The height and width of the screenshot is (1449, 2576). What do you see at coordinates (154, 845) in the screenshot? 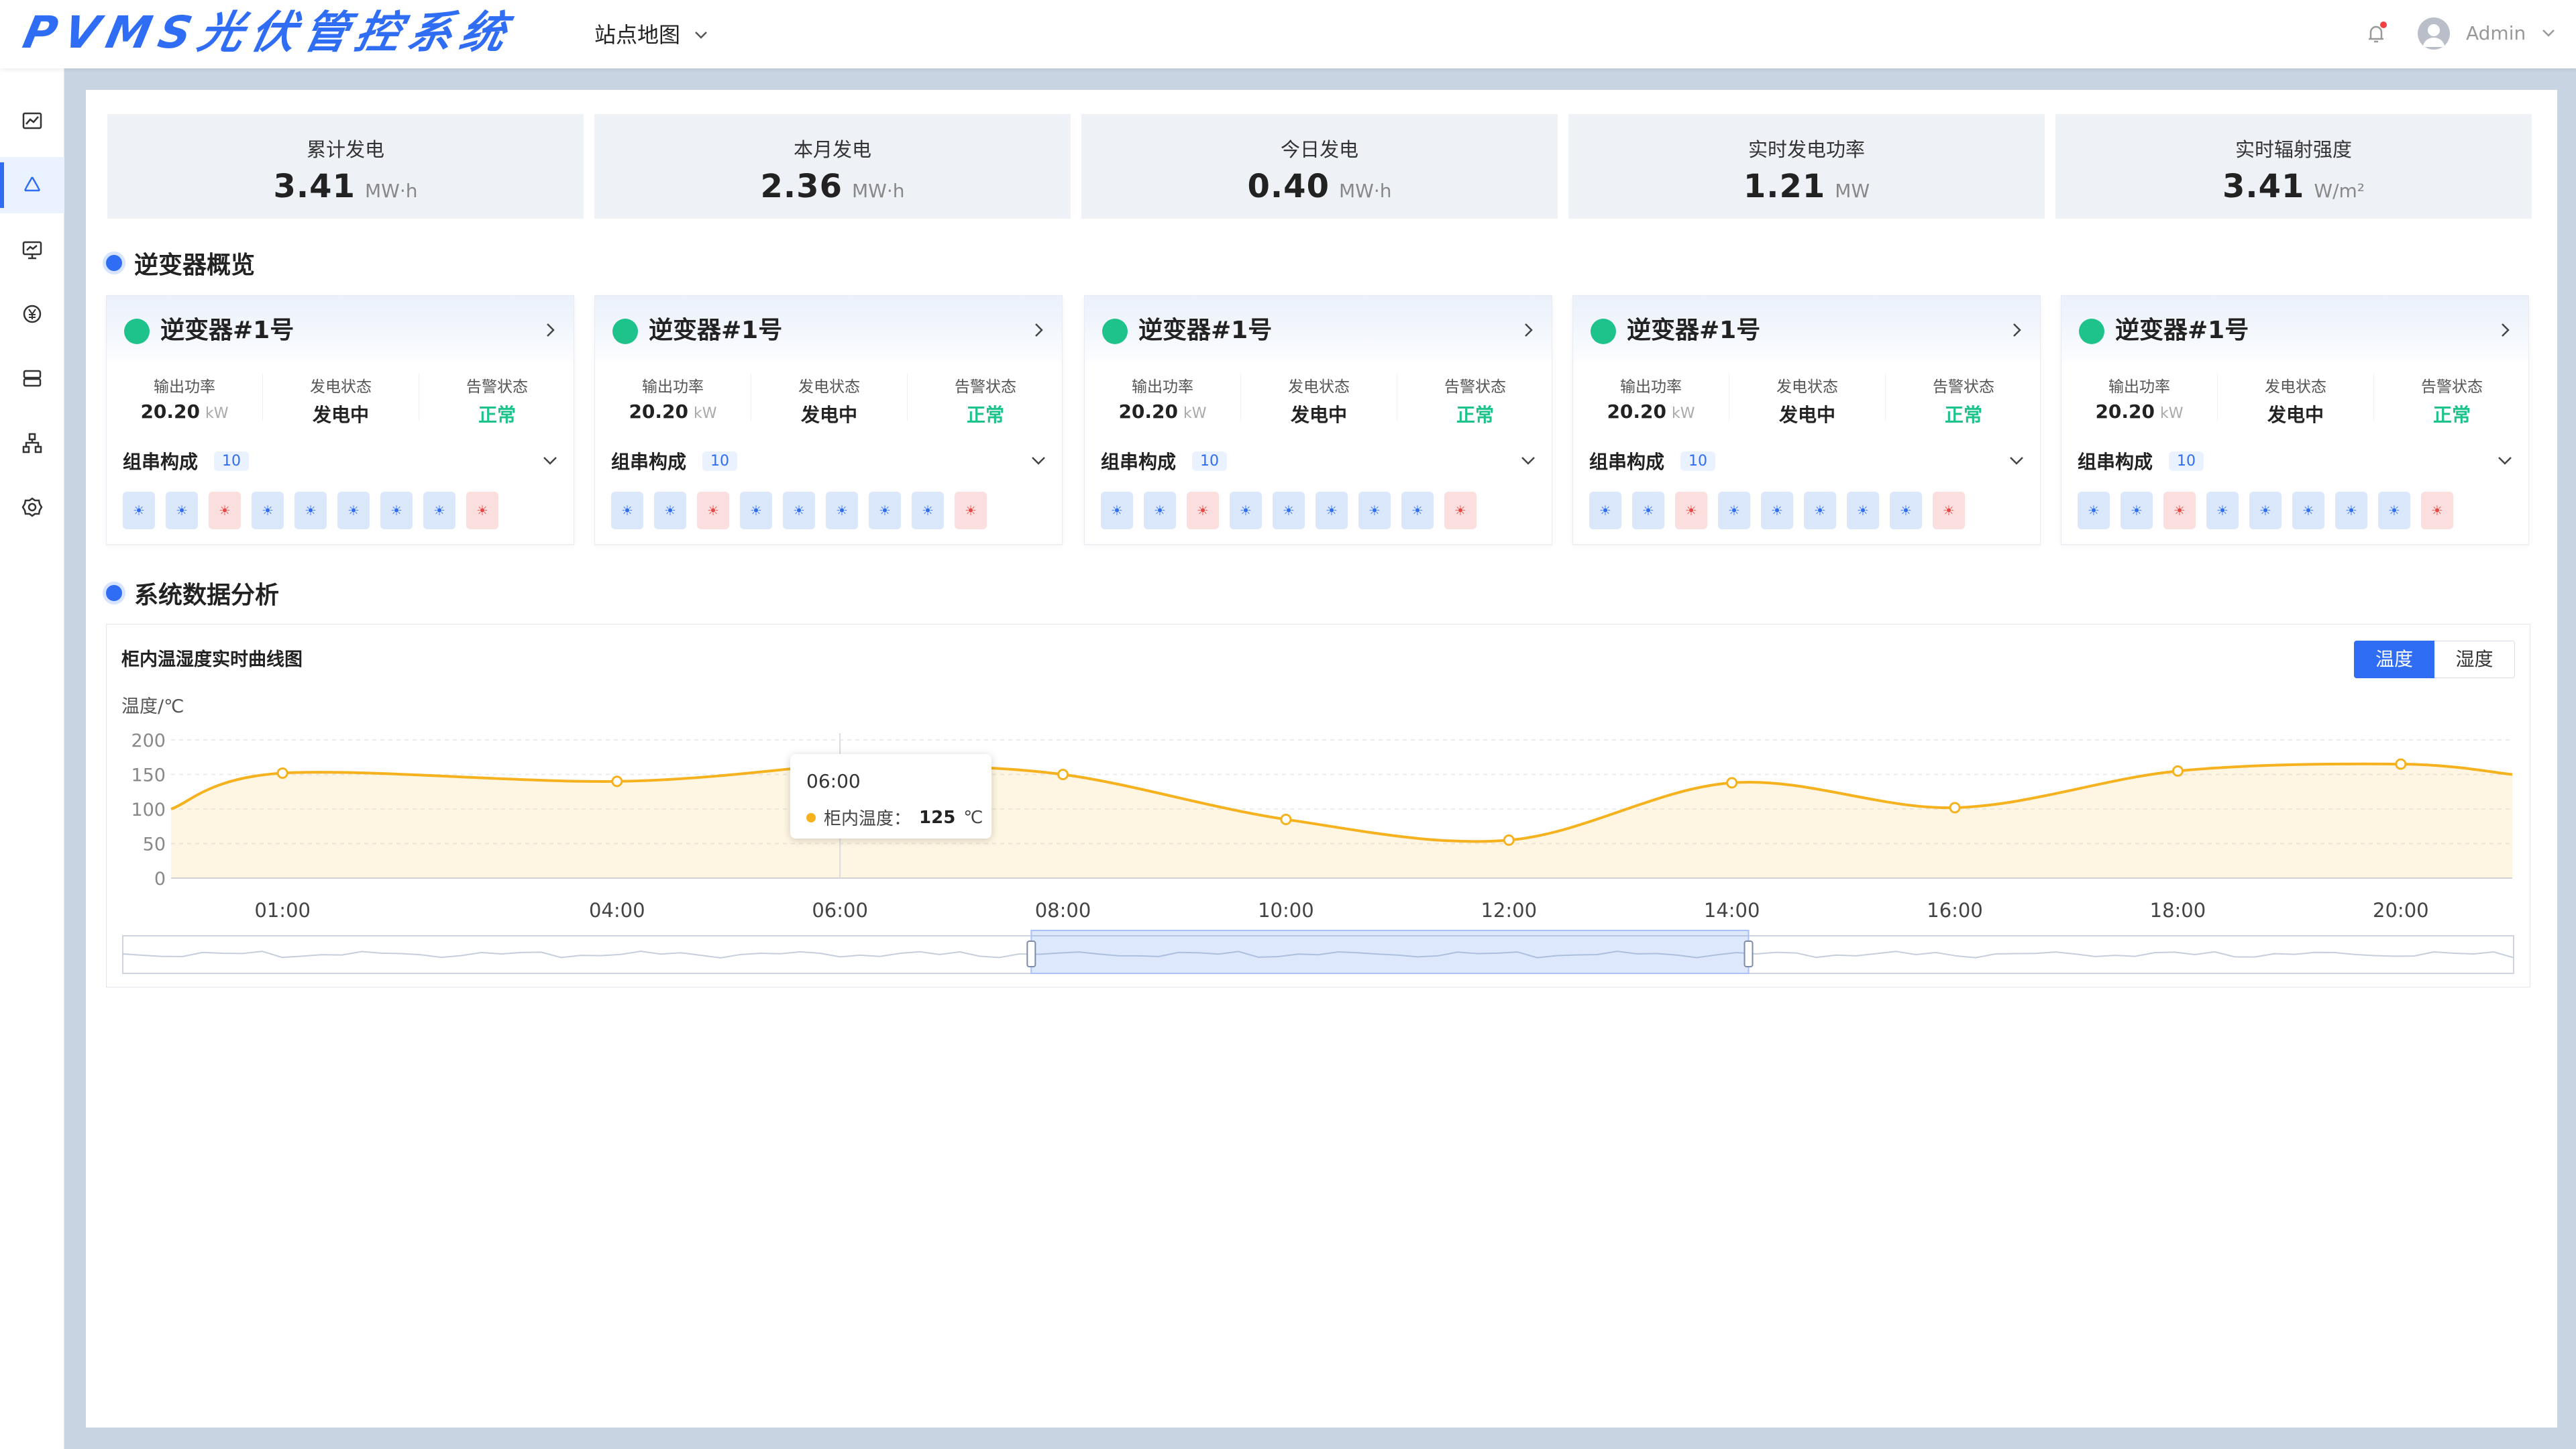
I see `y-tick-label: 50` at bounding box center [154, 845].